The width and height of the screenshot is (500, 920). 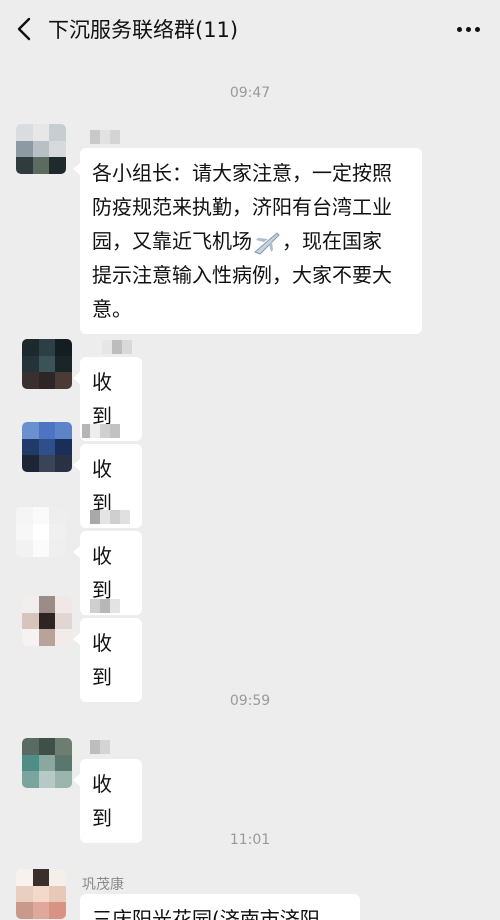 I want to click on message-bubble: 三庆阳光花园(济南市济阳, so click(x=220, y=907).